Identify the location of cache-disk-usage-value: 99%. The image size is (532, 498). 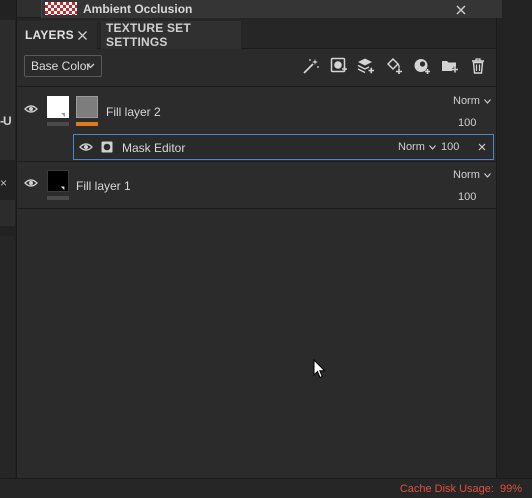
(510, 489).